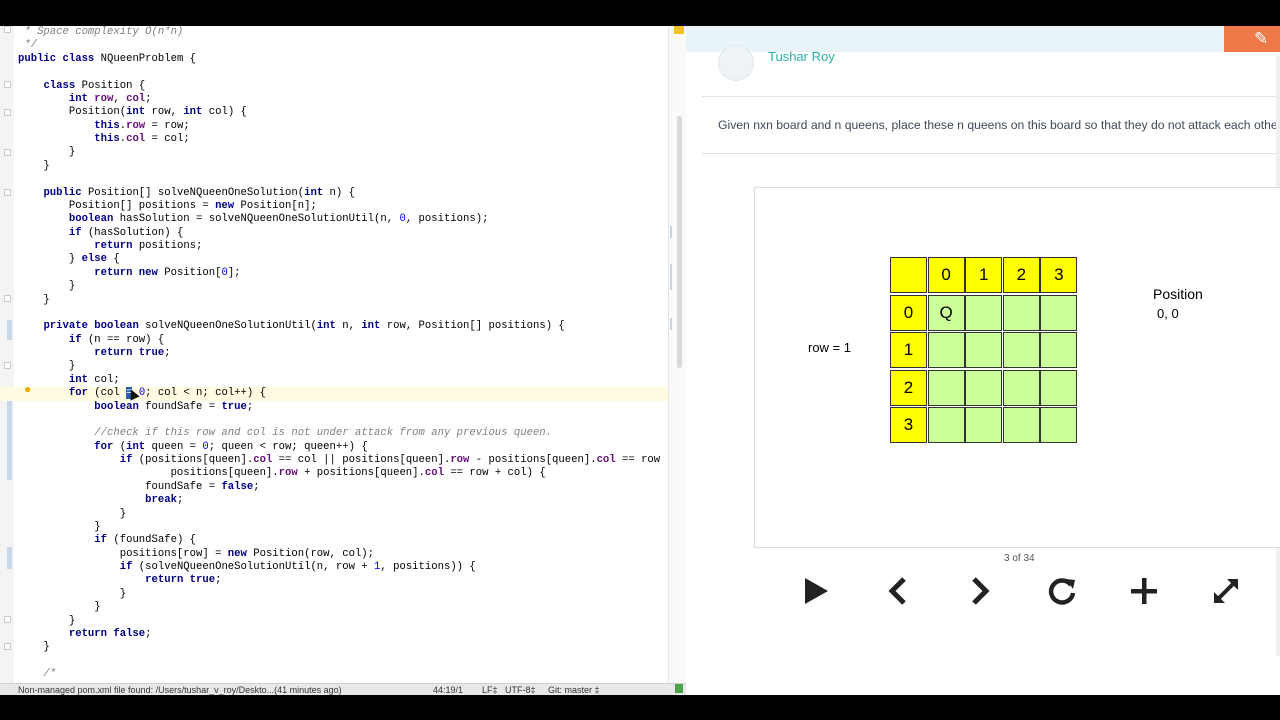 The width and height of the screenshot is (1280, 720). Describe the element at coordinates (736, 63) in the screenshot. I see `avatar` at that location.